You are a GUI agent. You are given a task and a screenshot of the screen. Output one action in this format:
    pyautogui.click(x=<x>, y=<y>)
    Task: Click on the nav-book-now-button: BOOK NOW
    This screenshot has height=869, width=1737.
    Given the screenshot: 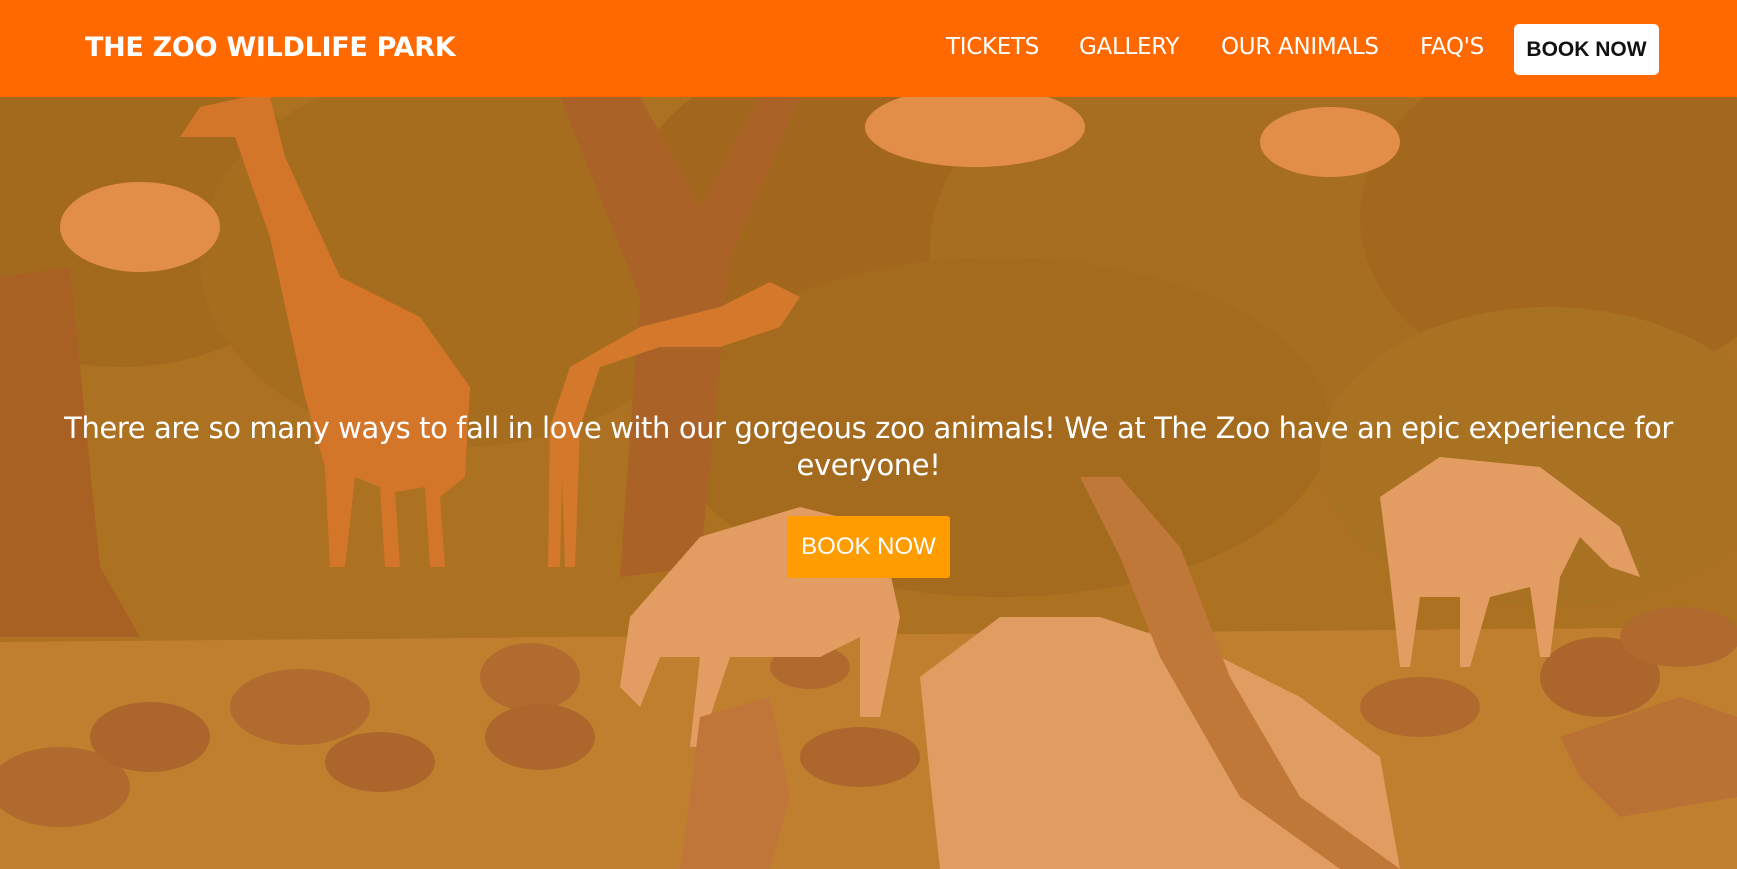 What is the action you would take?
    pyautogui.click(x=1586, y=49)
    